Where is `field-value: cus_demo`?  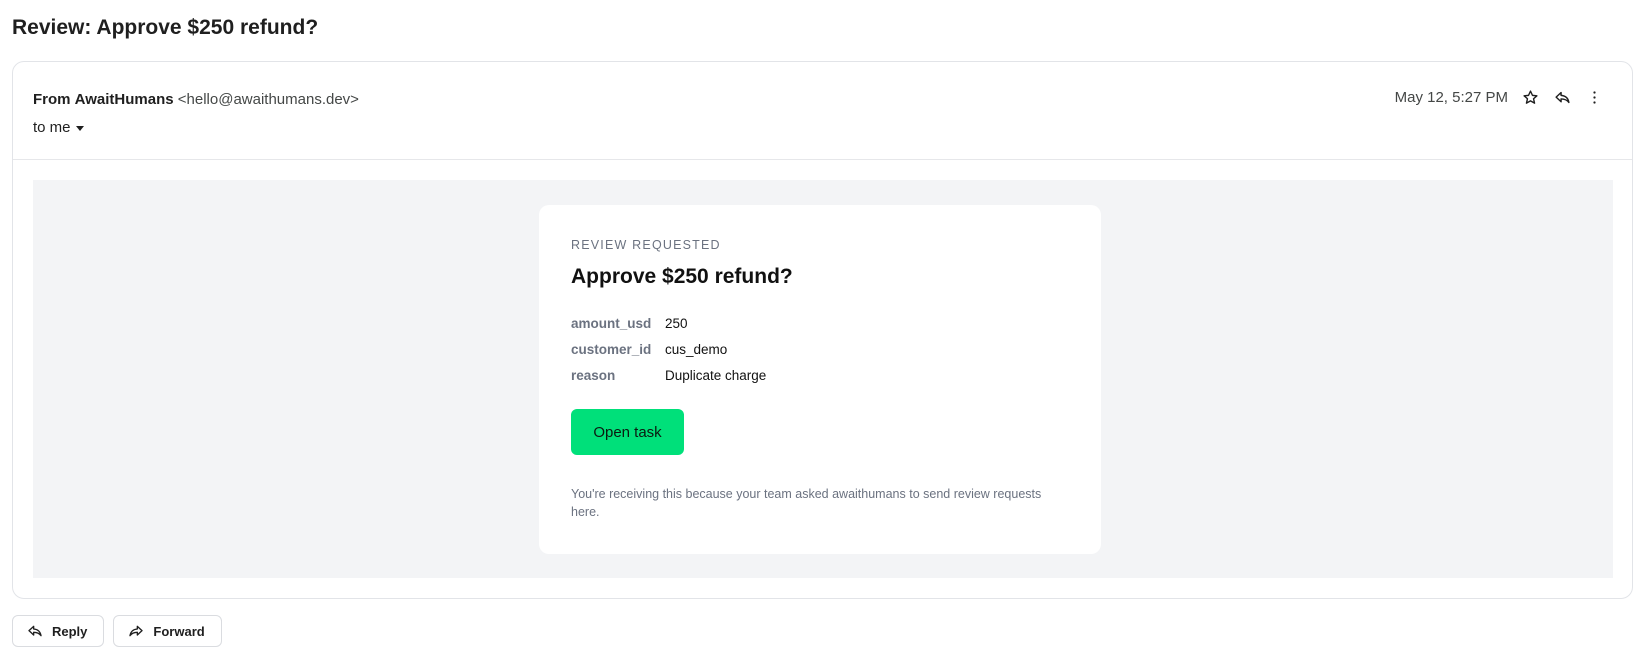
field-value: cus_demo is located at coordinates (696, 349).